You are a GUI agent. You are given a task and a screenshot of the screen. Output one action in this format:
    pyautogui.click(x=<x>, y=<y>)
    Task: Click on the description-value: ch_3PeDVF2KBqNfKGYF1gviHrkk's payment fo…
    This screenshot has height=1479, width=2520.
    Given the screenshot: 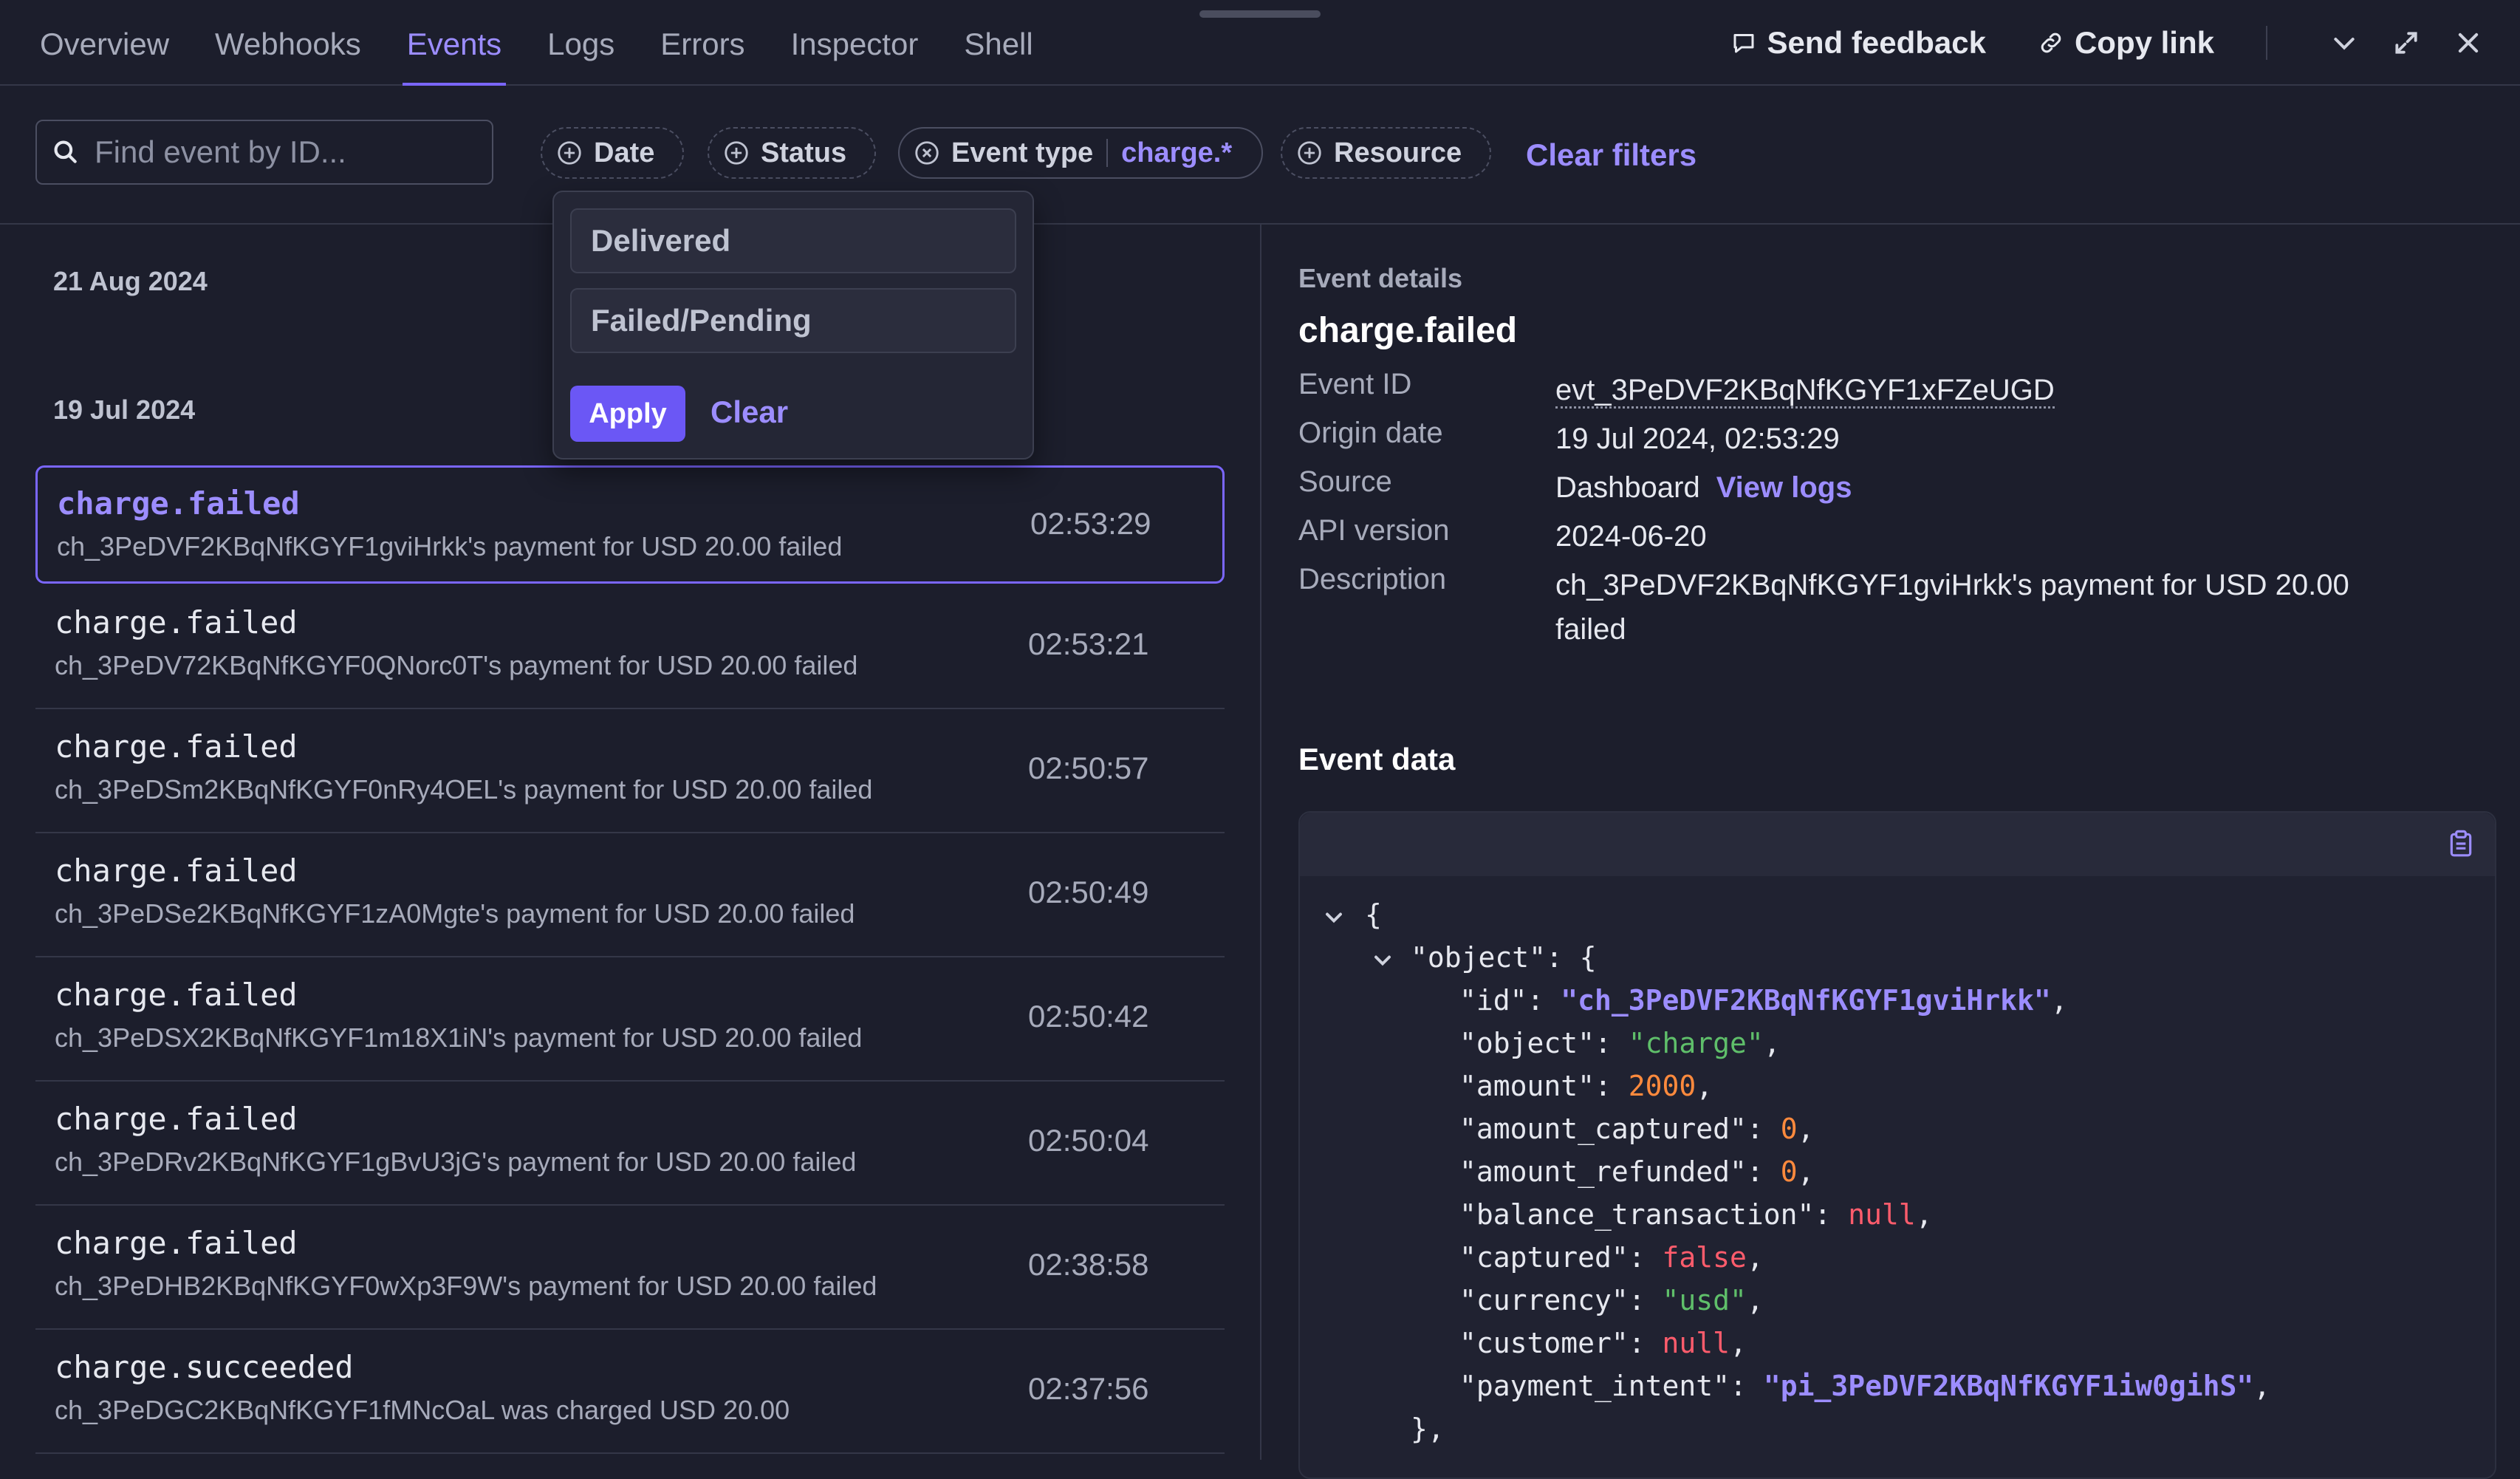 What is the action you would take?
    pyautogui.click(x=1952, y=607)
    